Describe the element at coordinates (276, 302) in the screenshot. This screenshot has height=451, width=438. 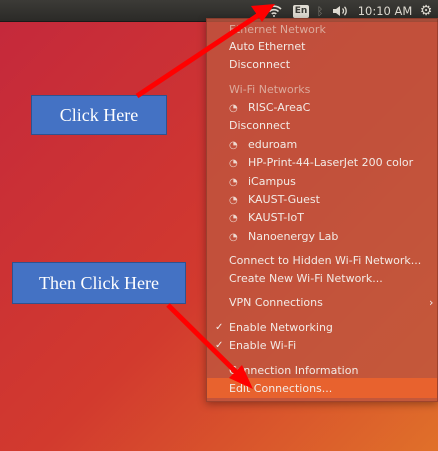
I see `vpn-label: VPN Connections` at that location.